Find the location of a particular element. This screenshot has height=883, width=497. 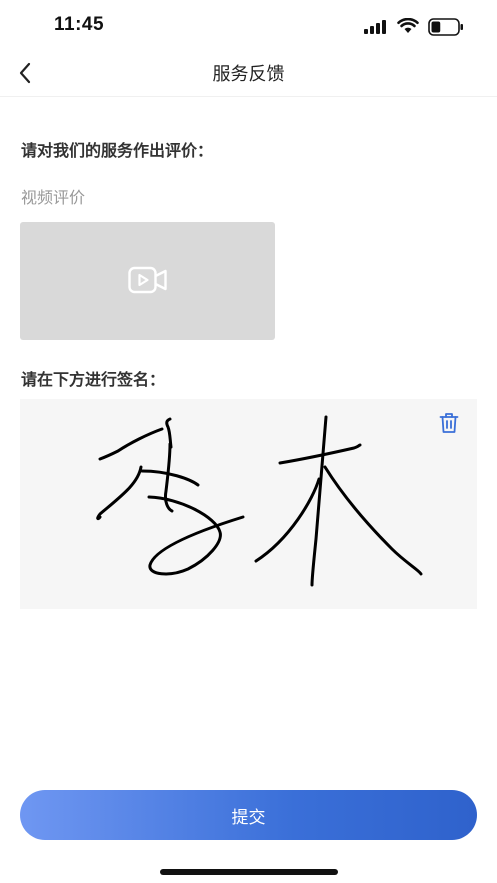

video-camera-icon is located at coordinates (147, 280).